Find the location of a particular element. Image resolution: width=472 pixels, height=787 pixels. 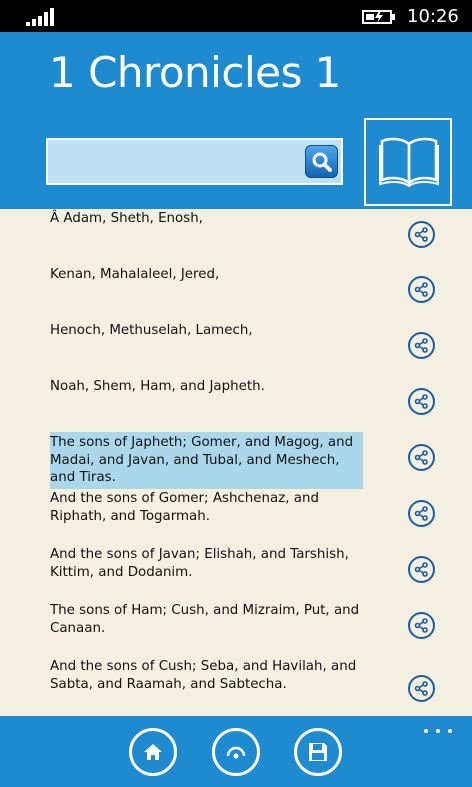

signal-strength-icon is located at coordinates (40, 17).